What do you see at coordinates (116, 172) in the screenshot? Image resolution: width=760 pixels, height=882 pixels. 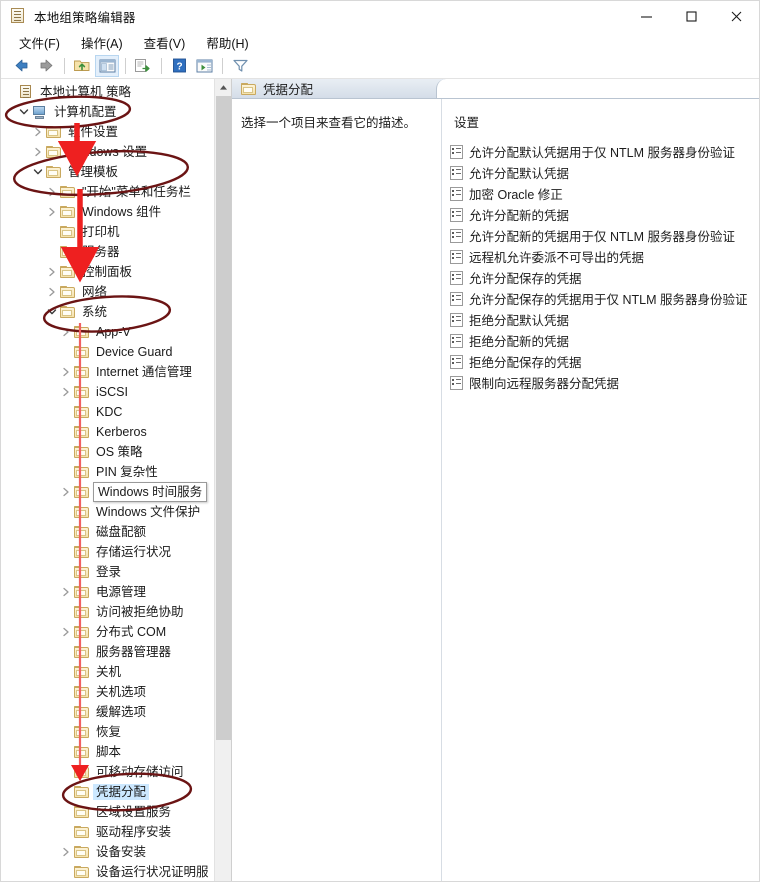 I see `tree-node: 管理模板` at bounding box center [116, 172].